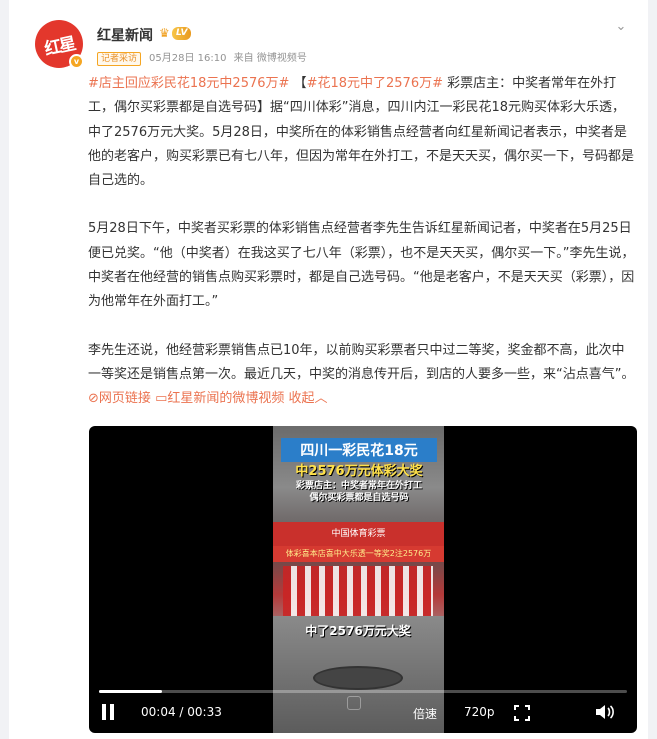  Describe the element at coordinates (76, 61) in the screenshot. I see `verified-badge-icon: v` at that location.